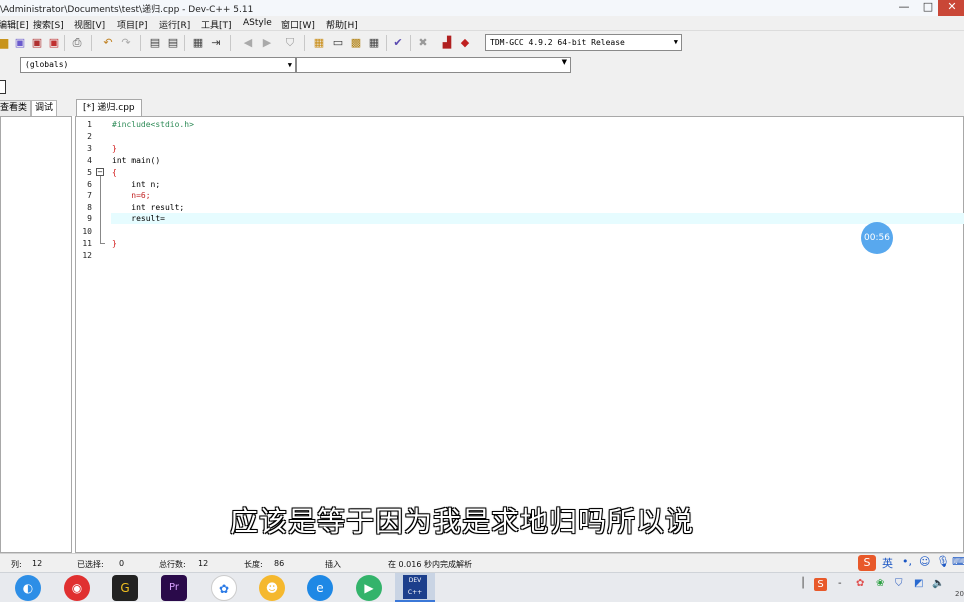  Describe the element at coordinates (122, 563) in the screenshot. I see `status-sel: 0` at that location.